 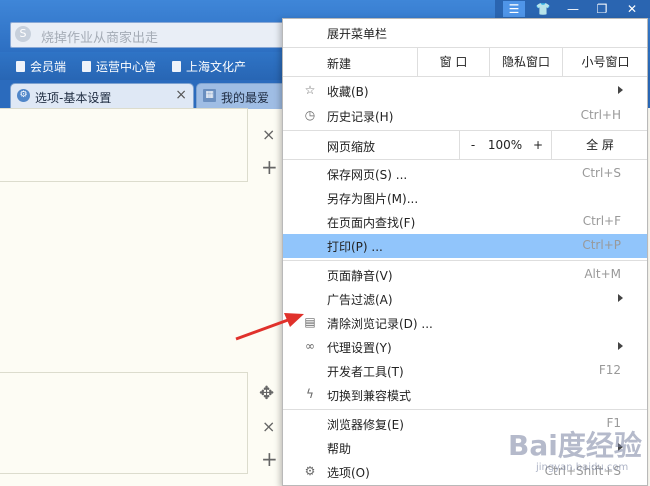 I want to click on annotation-arrow-icon, so click(x=269, y=327).